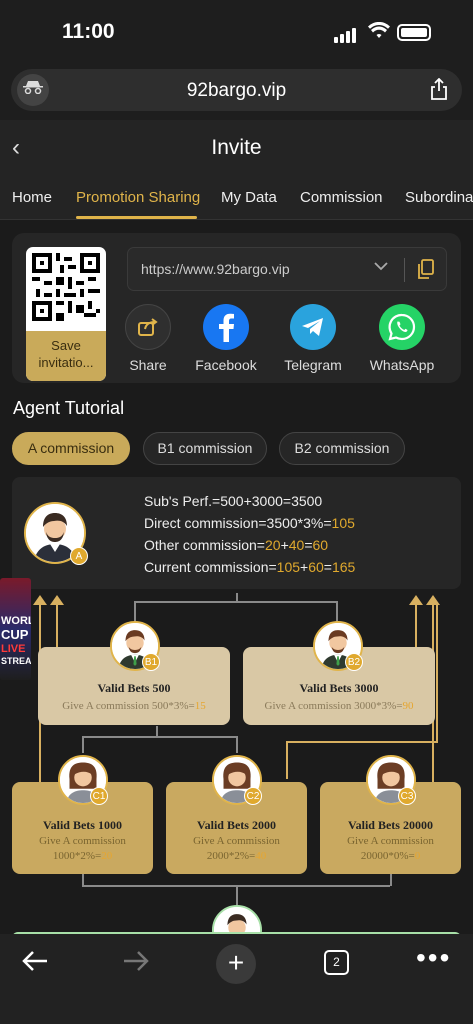  I want to click on invite-link-field: https://www.92bargo.vip, so click(287, 269).